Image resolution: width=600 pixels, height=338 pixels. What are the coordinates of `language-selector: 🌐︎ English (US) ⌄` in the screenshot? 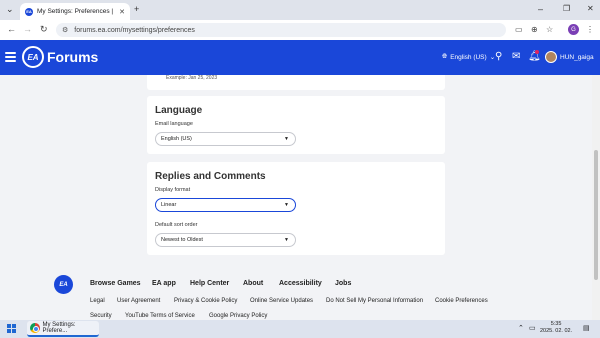 It's located at (468, 57).